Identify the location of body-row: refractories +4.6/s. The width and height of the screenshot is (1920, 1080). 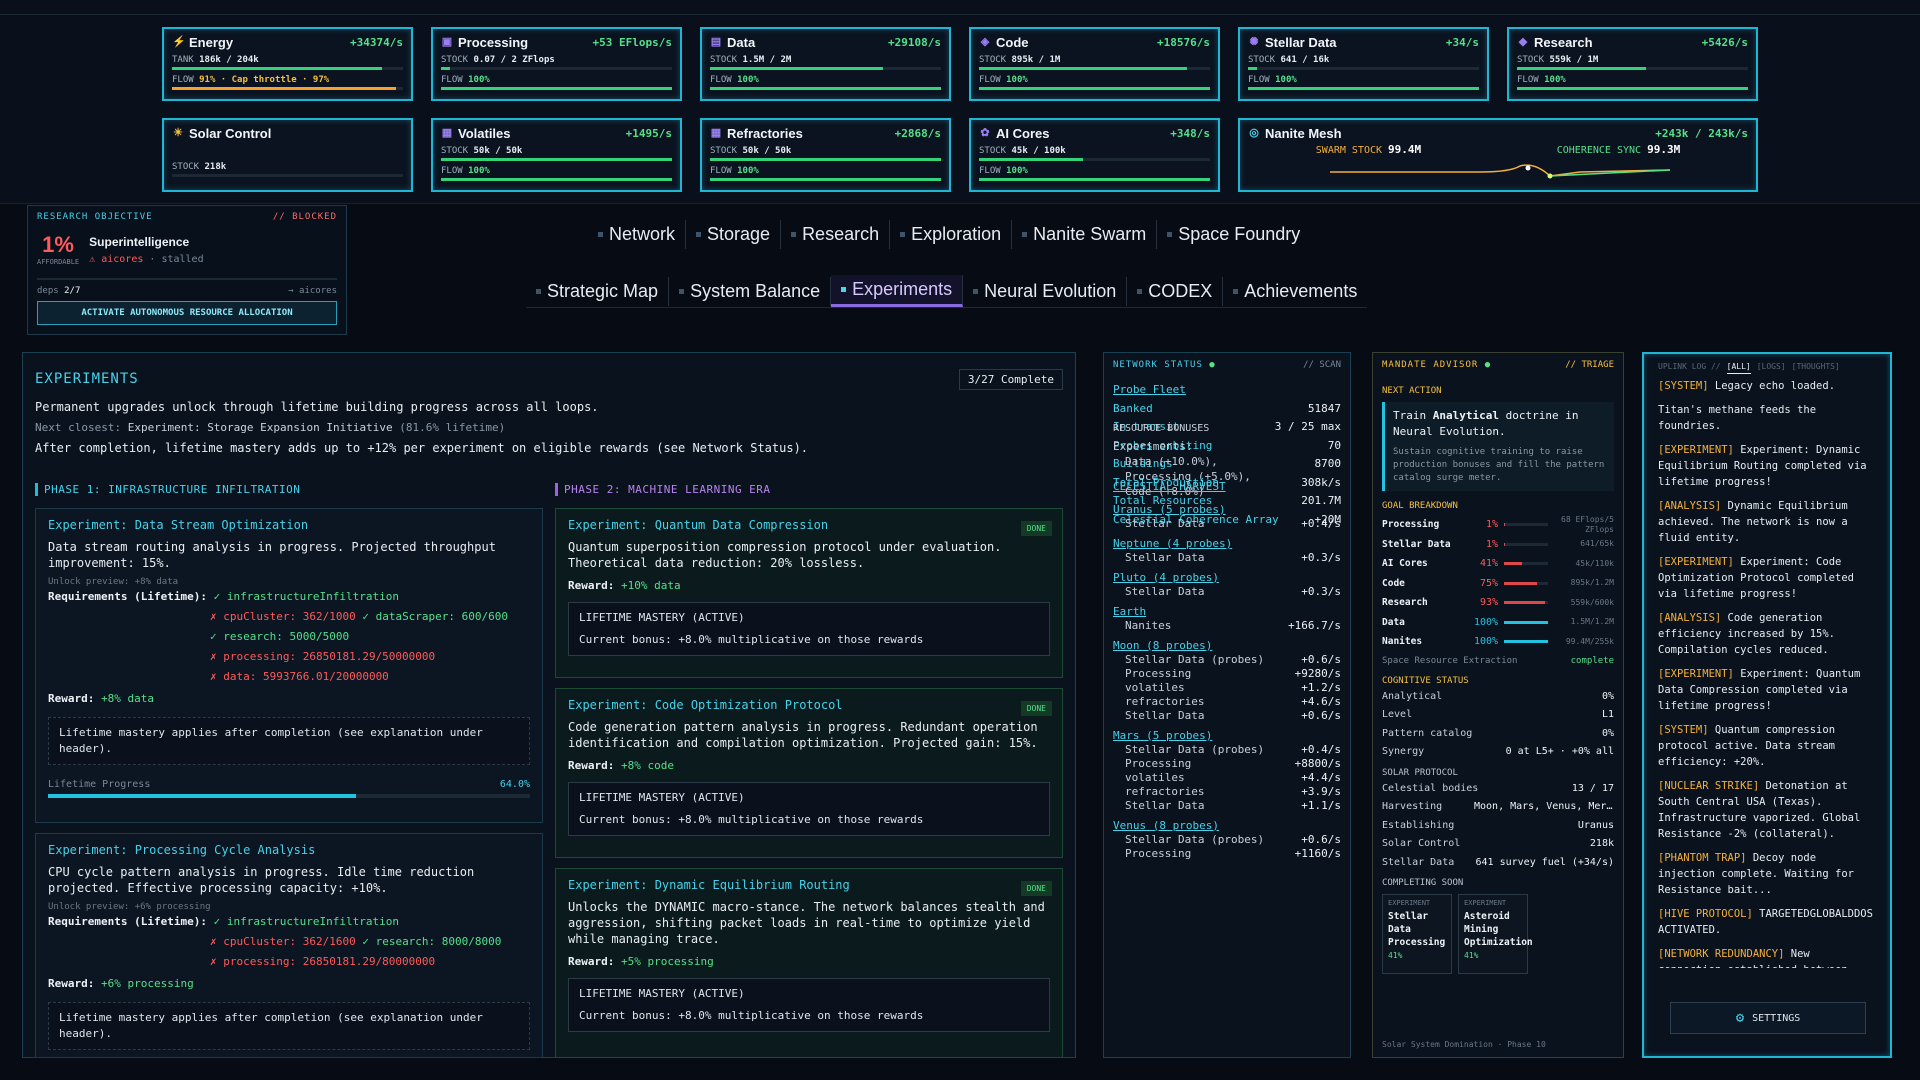
(1227, 702).